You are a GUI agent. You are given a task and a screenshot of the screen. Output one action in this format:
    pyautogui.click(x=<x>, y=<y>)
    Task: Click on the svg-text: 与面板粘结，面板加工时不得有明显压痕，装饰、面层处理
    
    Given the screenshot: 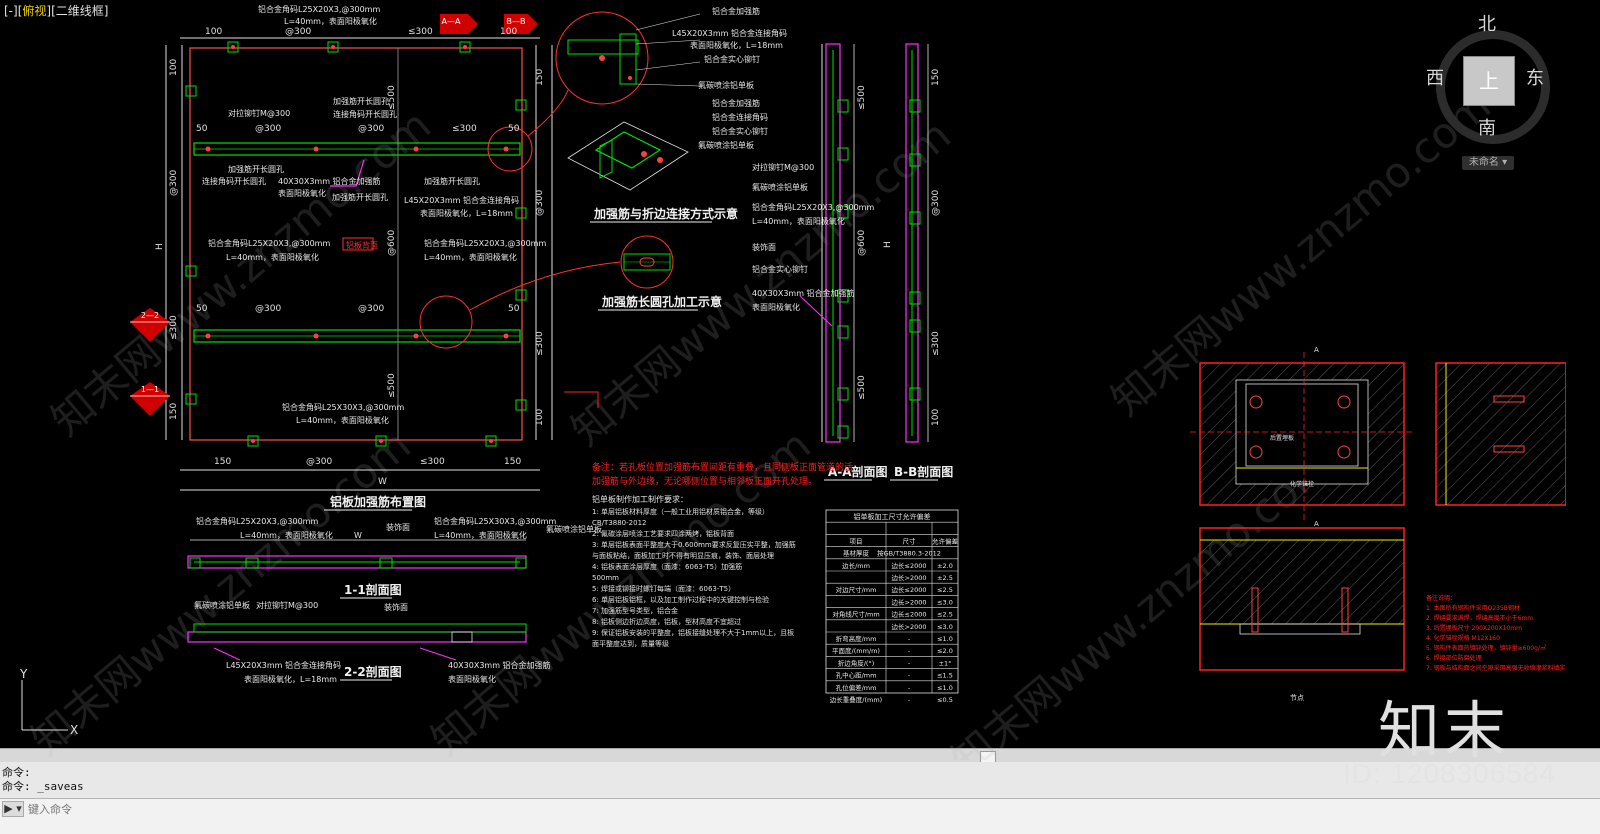 What is the action you would take?
    pyautogui.click(x=683, y=555)
    